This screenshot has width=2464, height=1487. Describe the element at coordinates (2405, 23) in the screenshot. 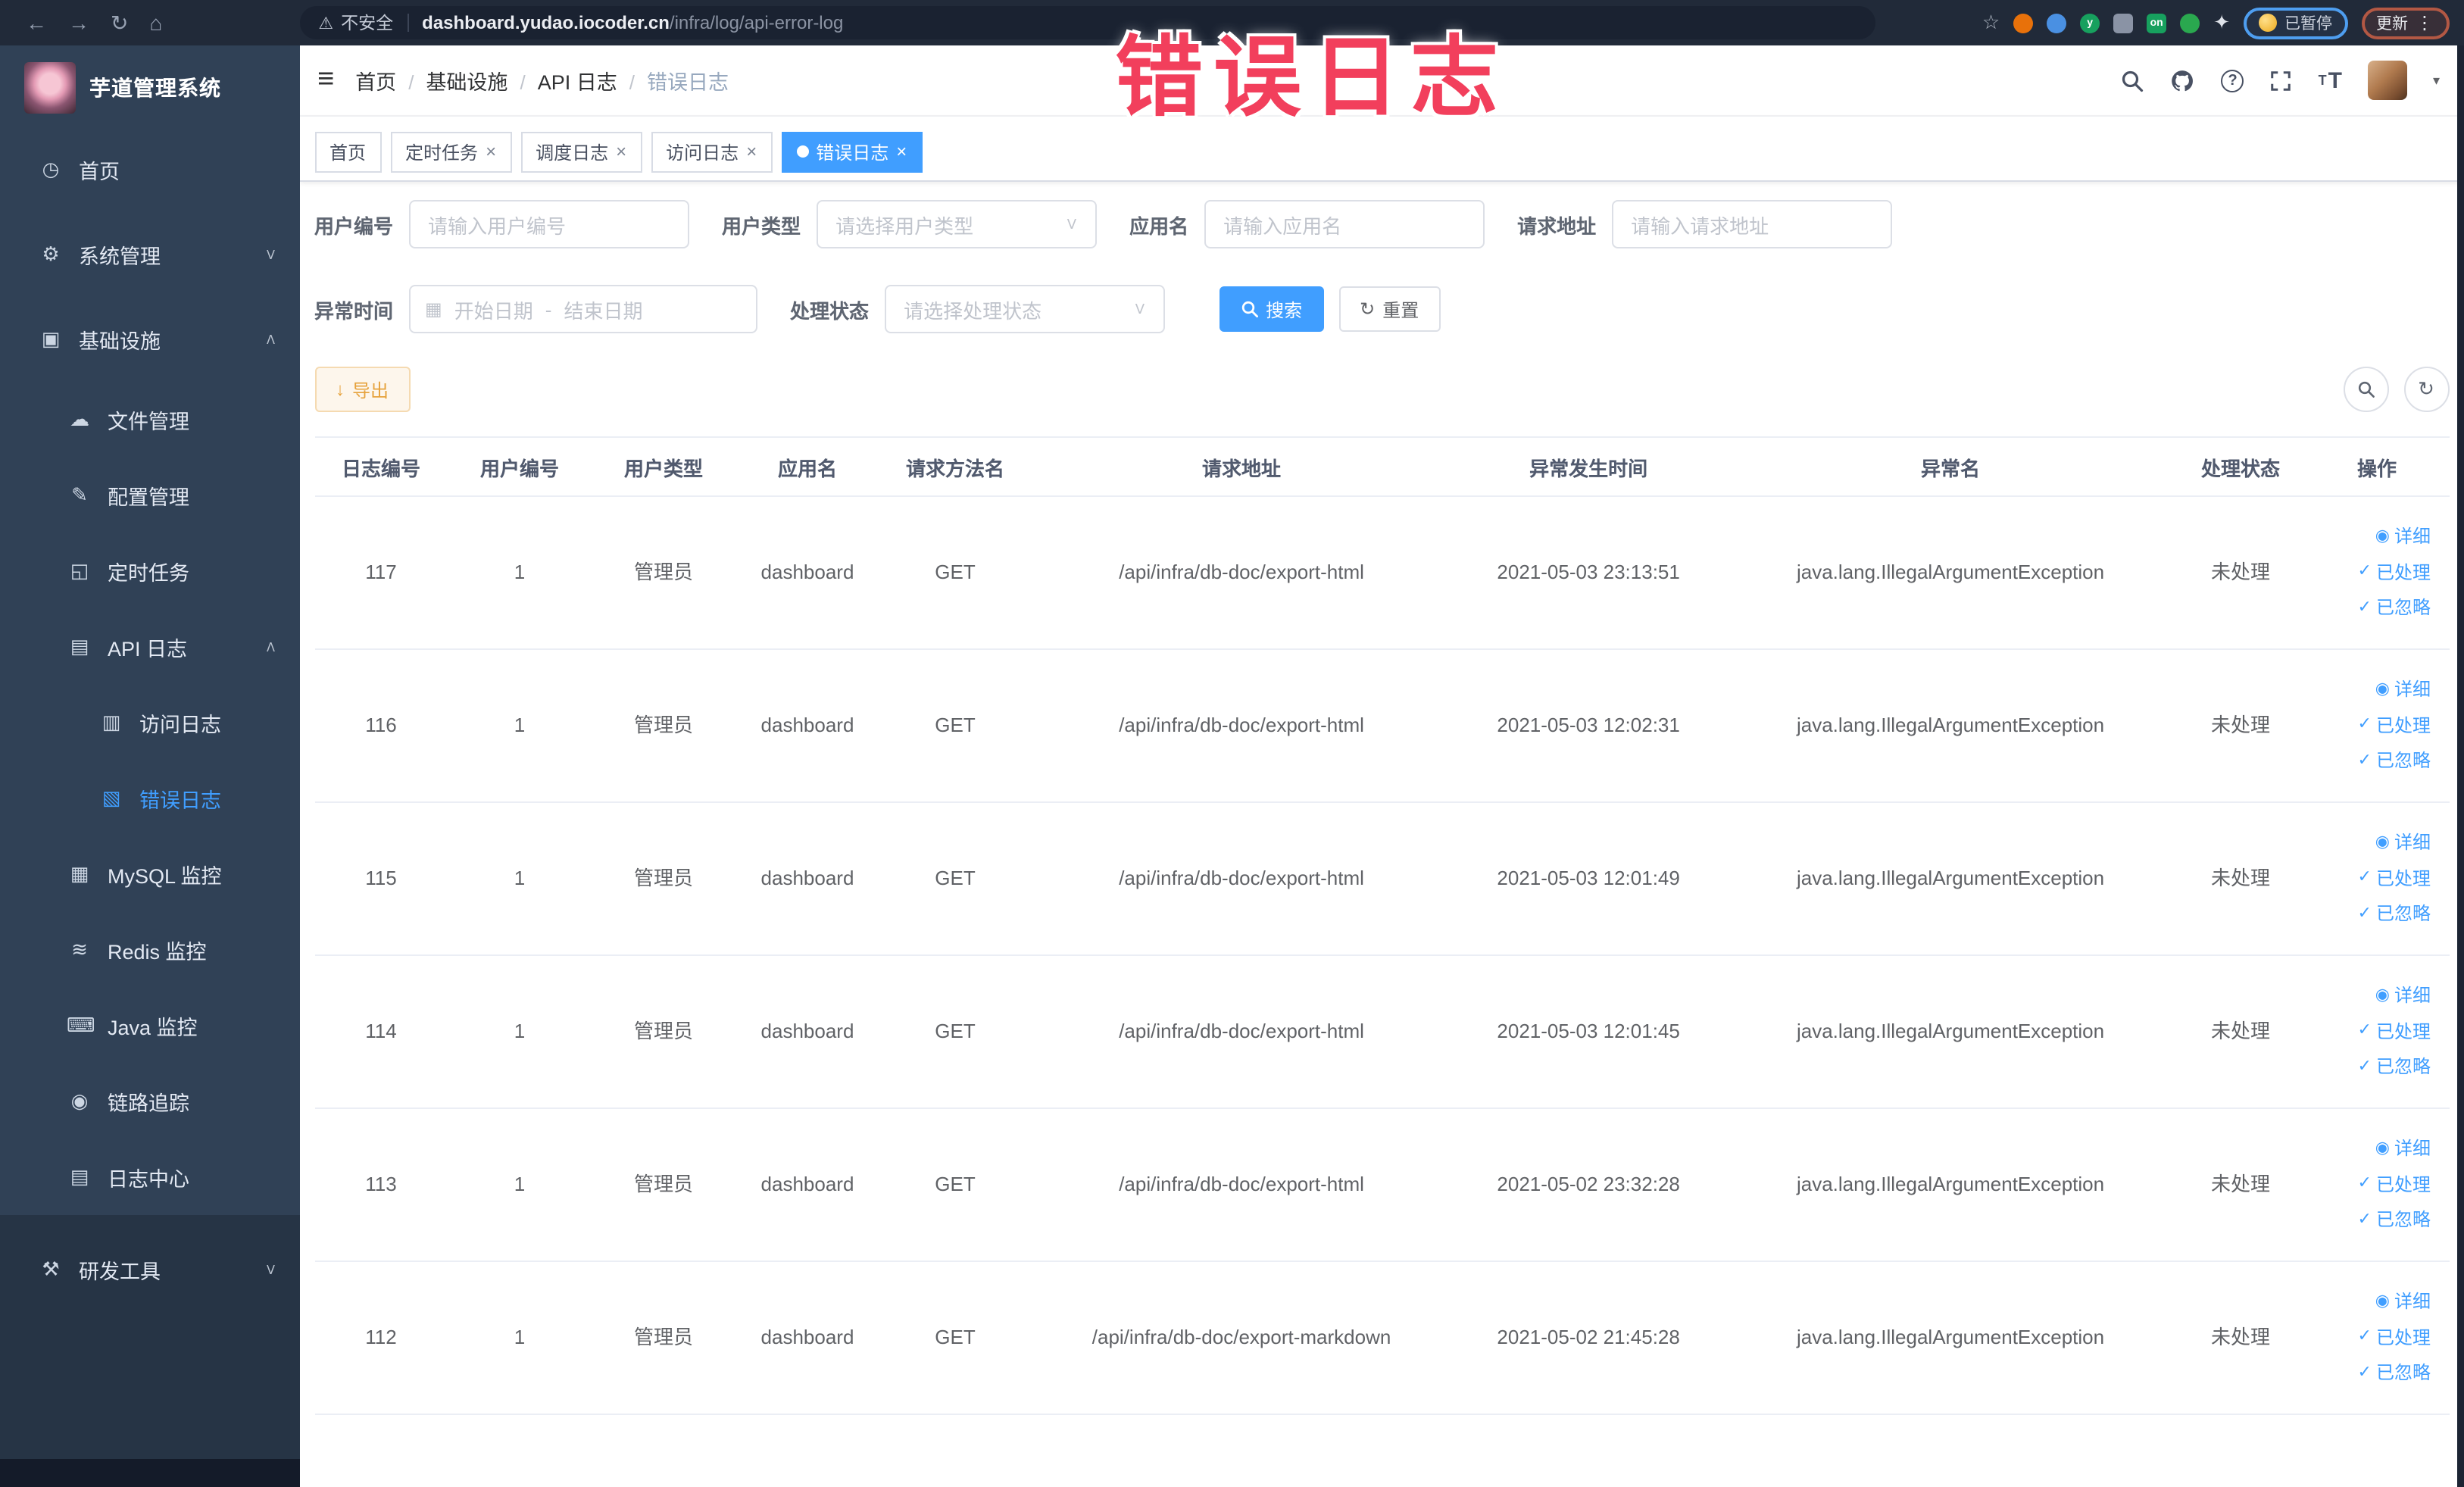

I see `update-badge: 更新 ⋮` at that location.